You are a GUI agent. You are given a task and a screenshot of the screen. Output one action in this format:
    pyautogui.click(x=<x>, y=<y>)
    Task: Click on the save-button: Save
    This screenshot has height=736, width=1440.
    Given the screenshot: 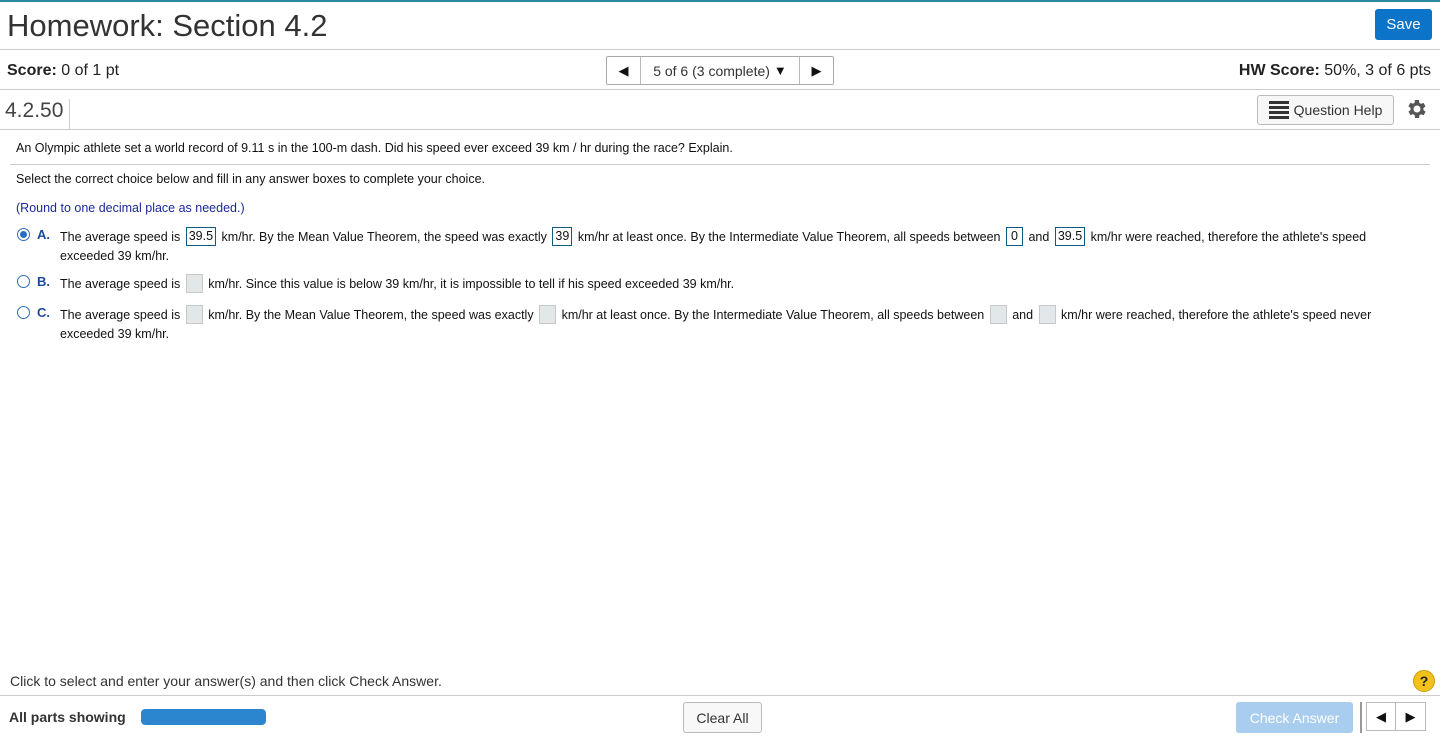 What is the action you would take?
    pyautogui.click(x=1403, y=24)
    